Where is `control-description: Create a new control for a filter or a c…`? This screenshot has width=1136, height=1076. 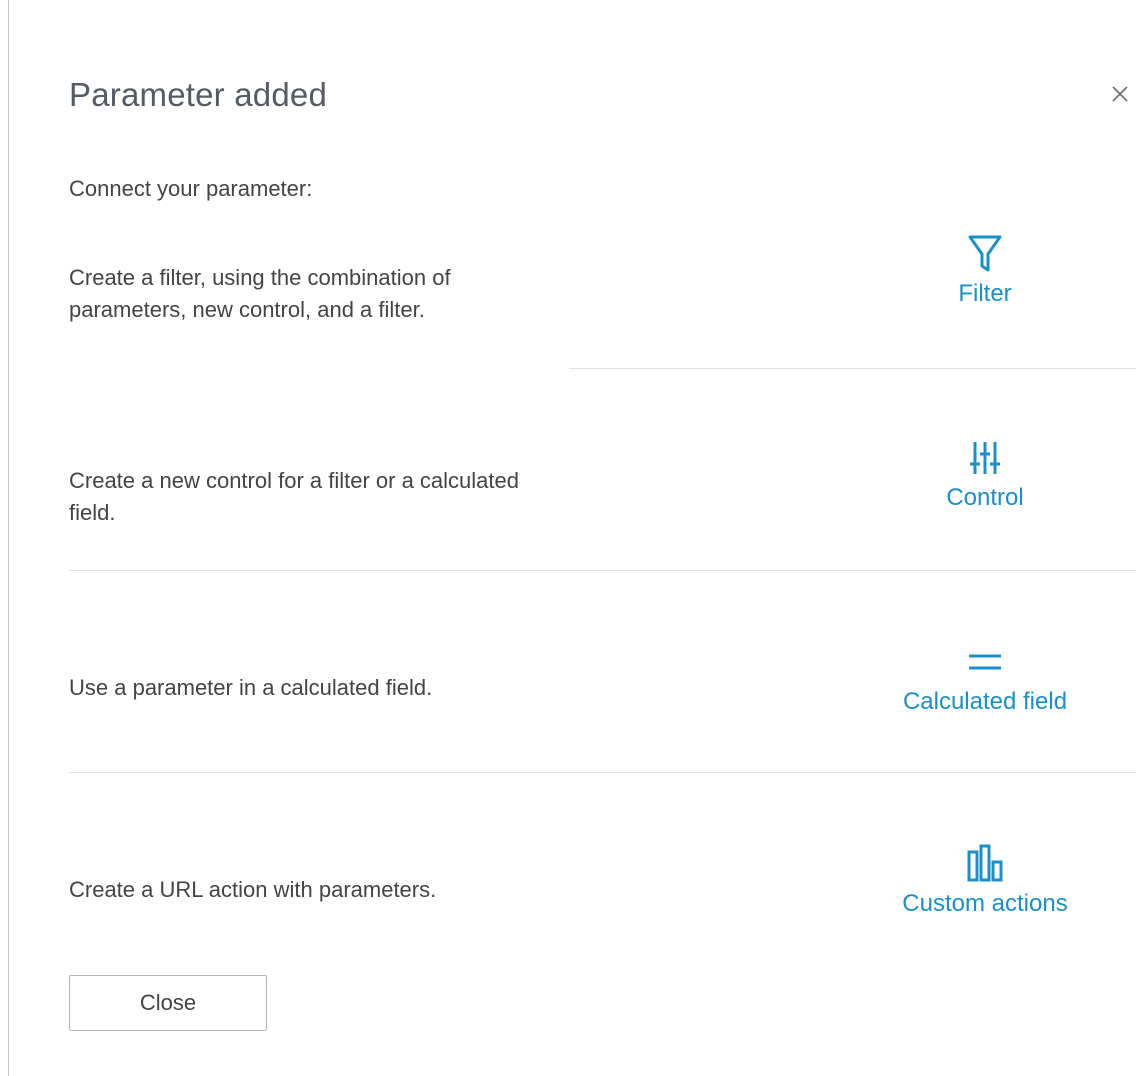 control-description: Create a new control for a filter or a c… is located at coordinates (294, 496).